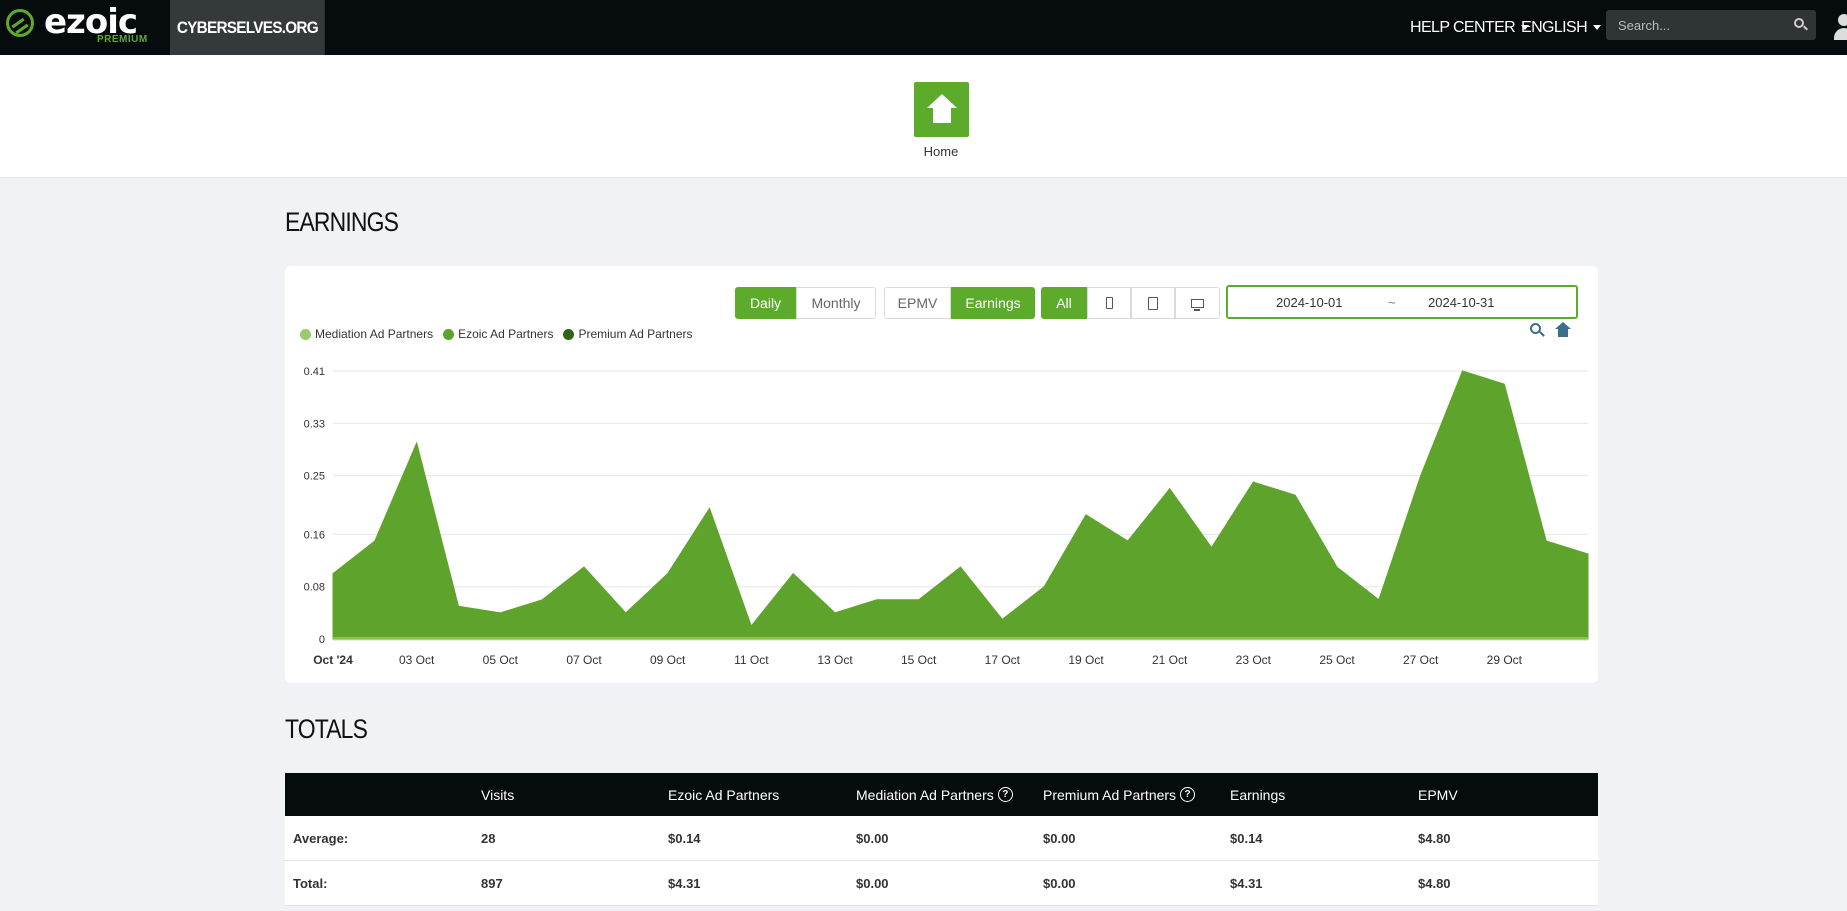 This screenshot has height=911, width=1847. What do you see at coordinates (684, 883) in the screenshot?
I see `cell-ezoic: $4.31` at bounding box center [684, 883].